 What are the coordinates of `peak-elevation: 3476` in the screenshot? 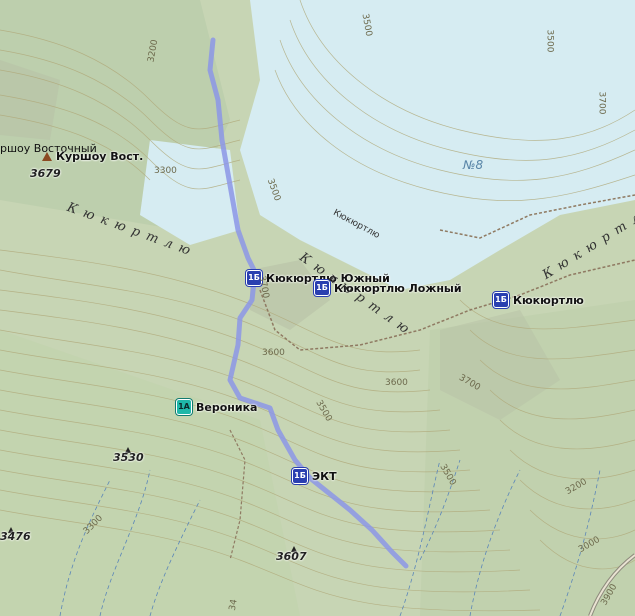 It's located at (15, 536).